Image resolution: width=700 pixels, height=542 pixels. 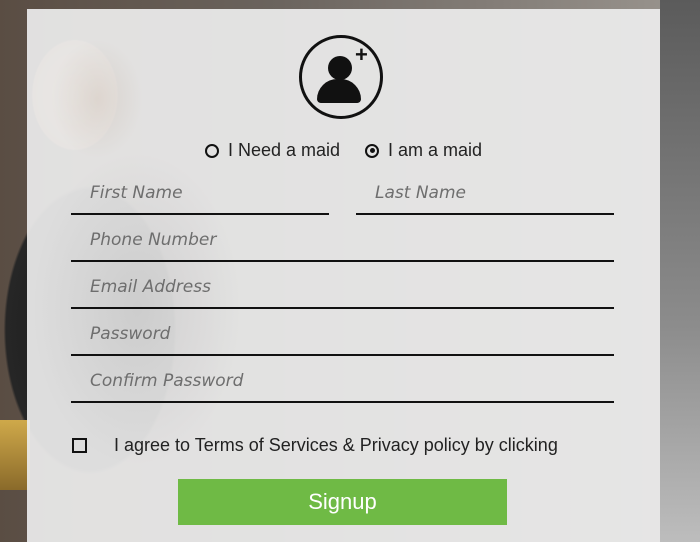 I want to click on email-address-input, so click(x=342, y=291).